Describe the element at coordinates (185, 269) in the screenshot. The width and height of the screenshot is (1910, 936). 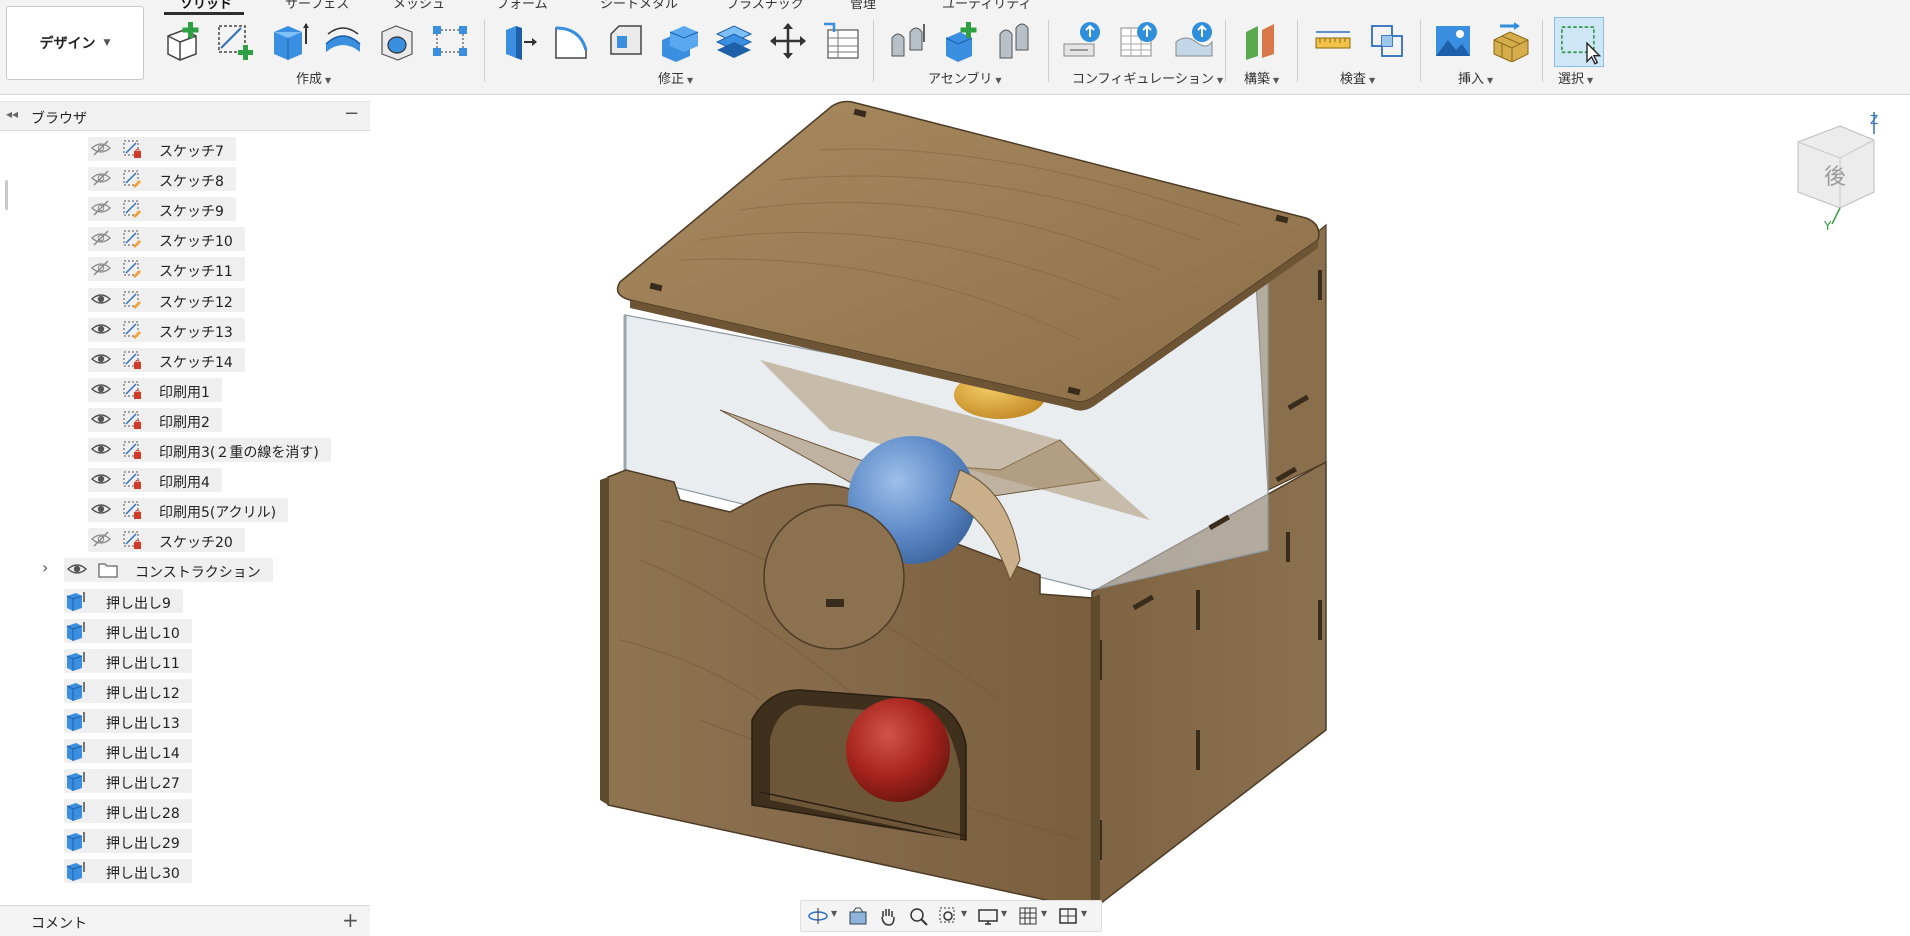
I see `browser-item: スケッチ11` at that location.